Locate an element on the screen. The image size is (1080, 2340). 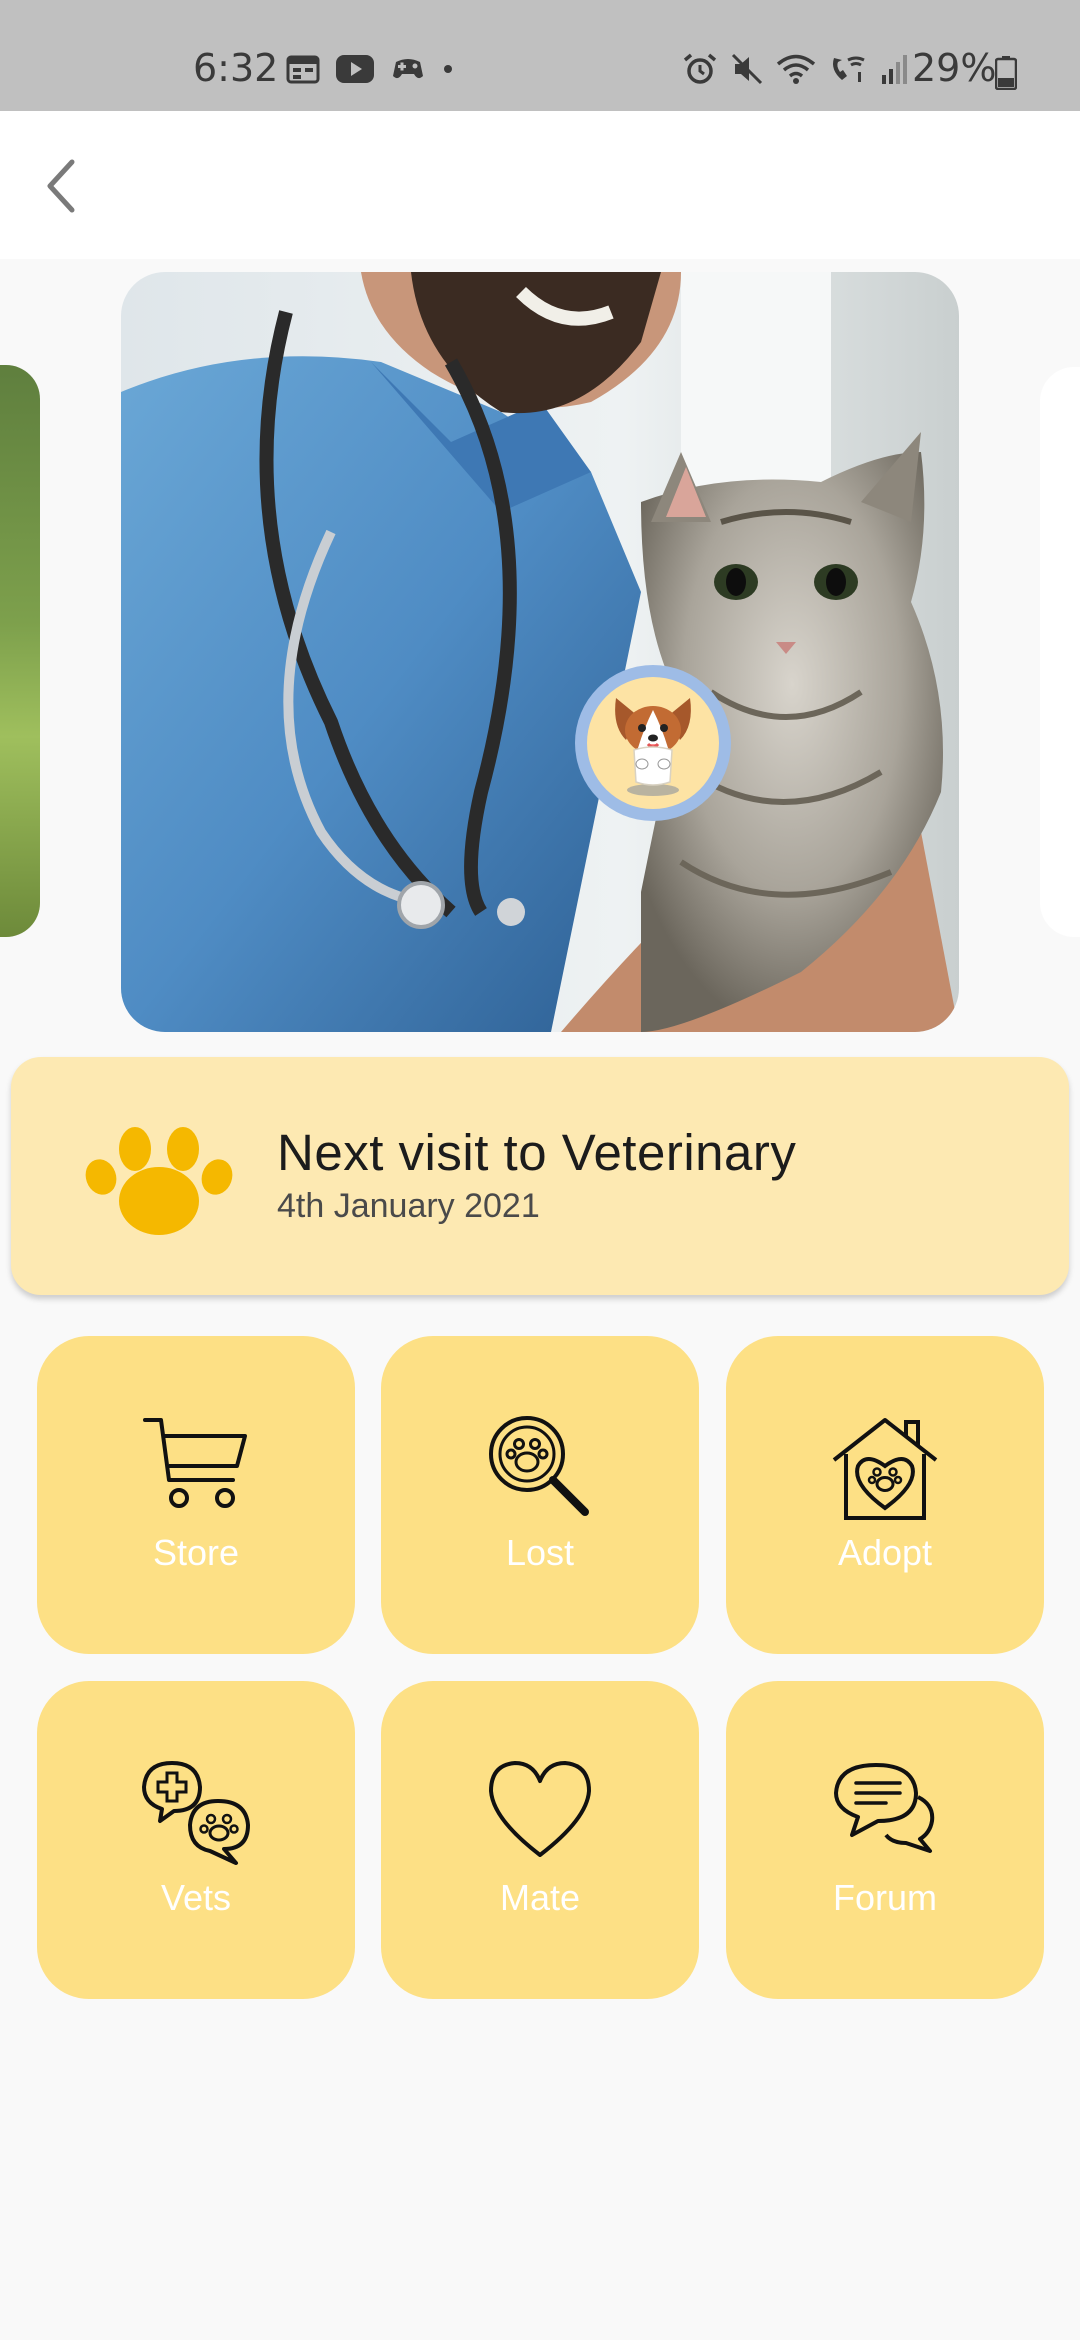
mate-tile: Mate is located at coordinates (540, 1840).